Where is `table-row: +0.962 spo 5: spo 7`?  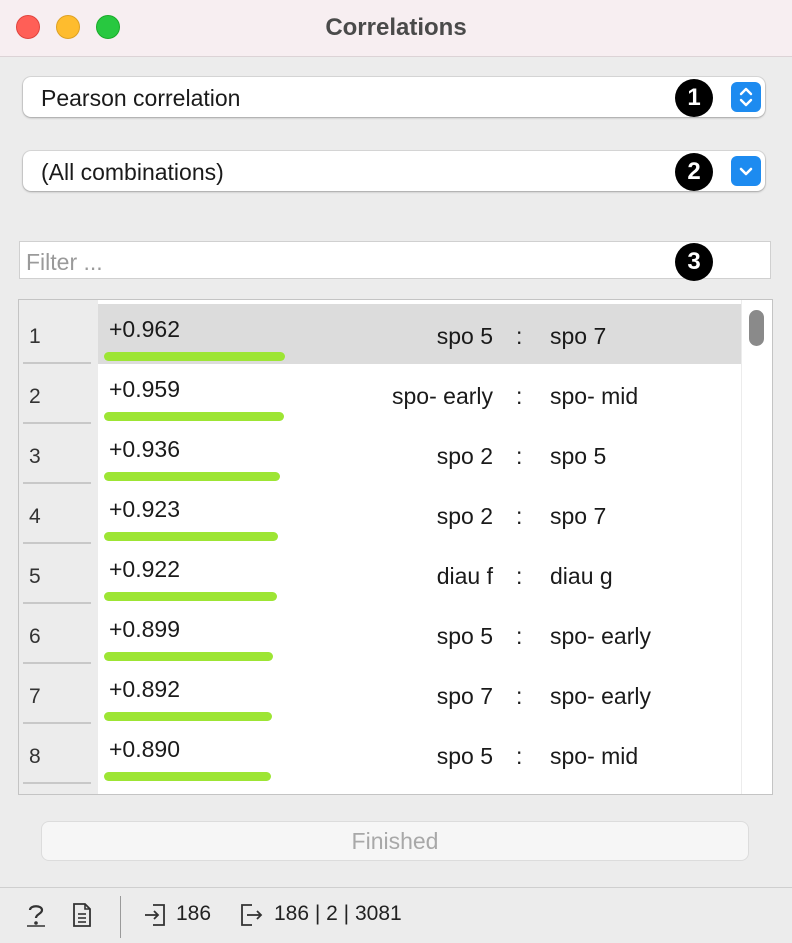 table-row: +0.962 spo 5: spo 7 is located at coordinates (420, 334).